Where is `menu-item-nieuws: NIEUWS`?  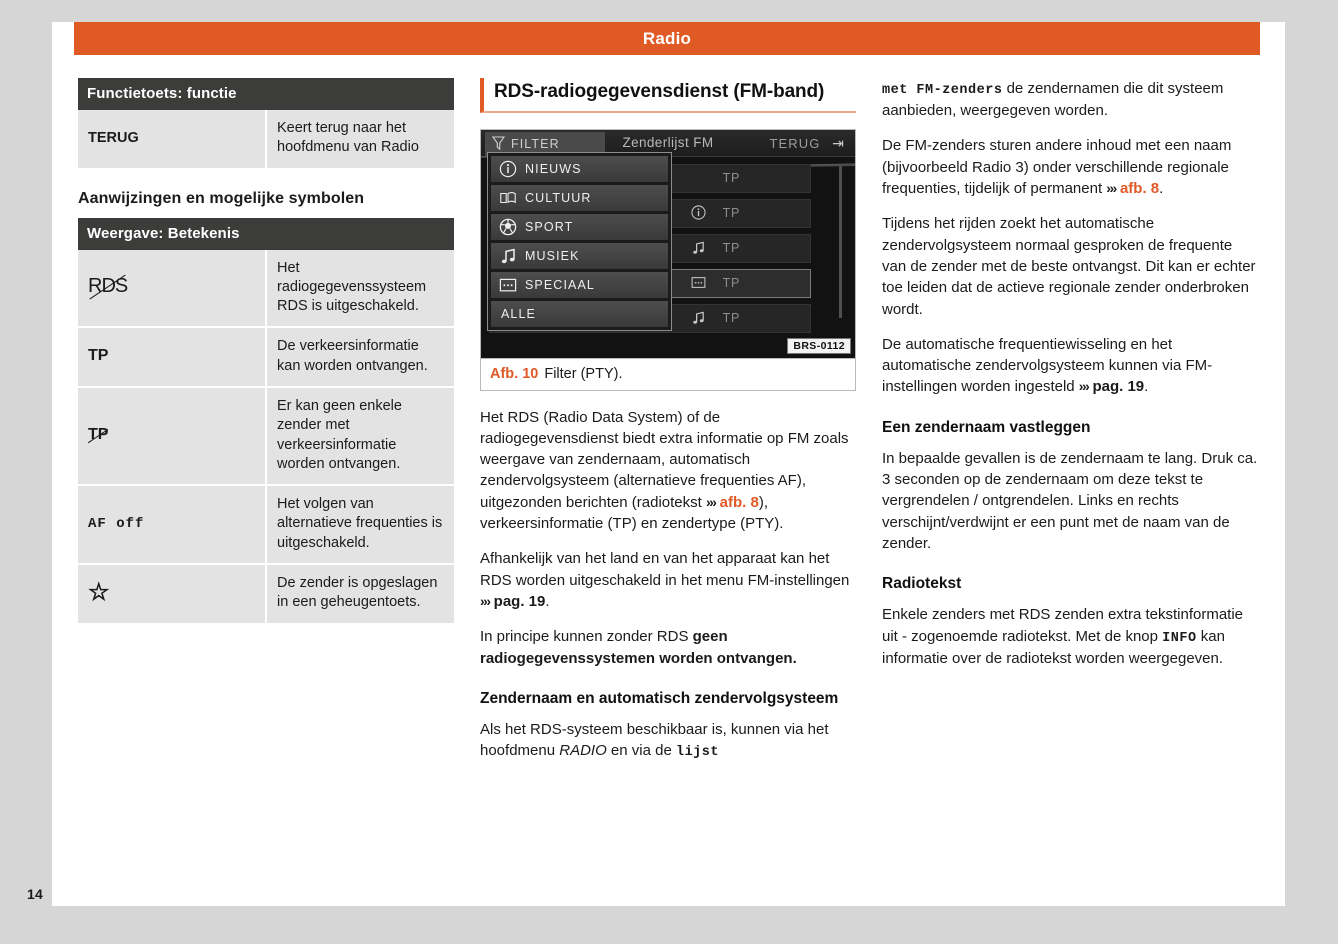
menu-item-nieuws: NIEUWS is located at coordinates (579, 168).